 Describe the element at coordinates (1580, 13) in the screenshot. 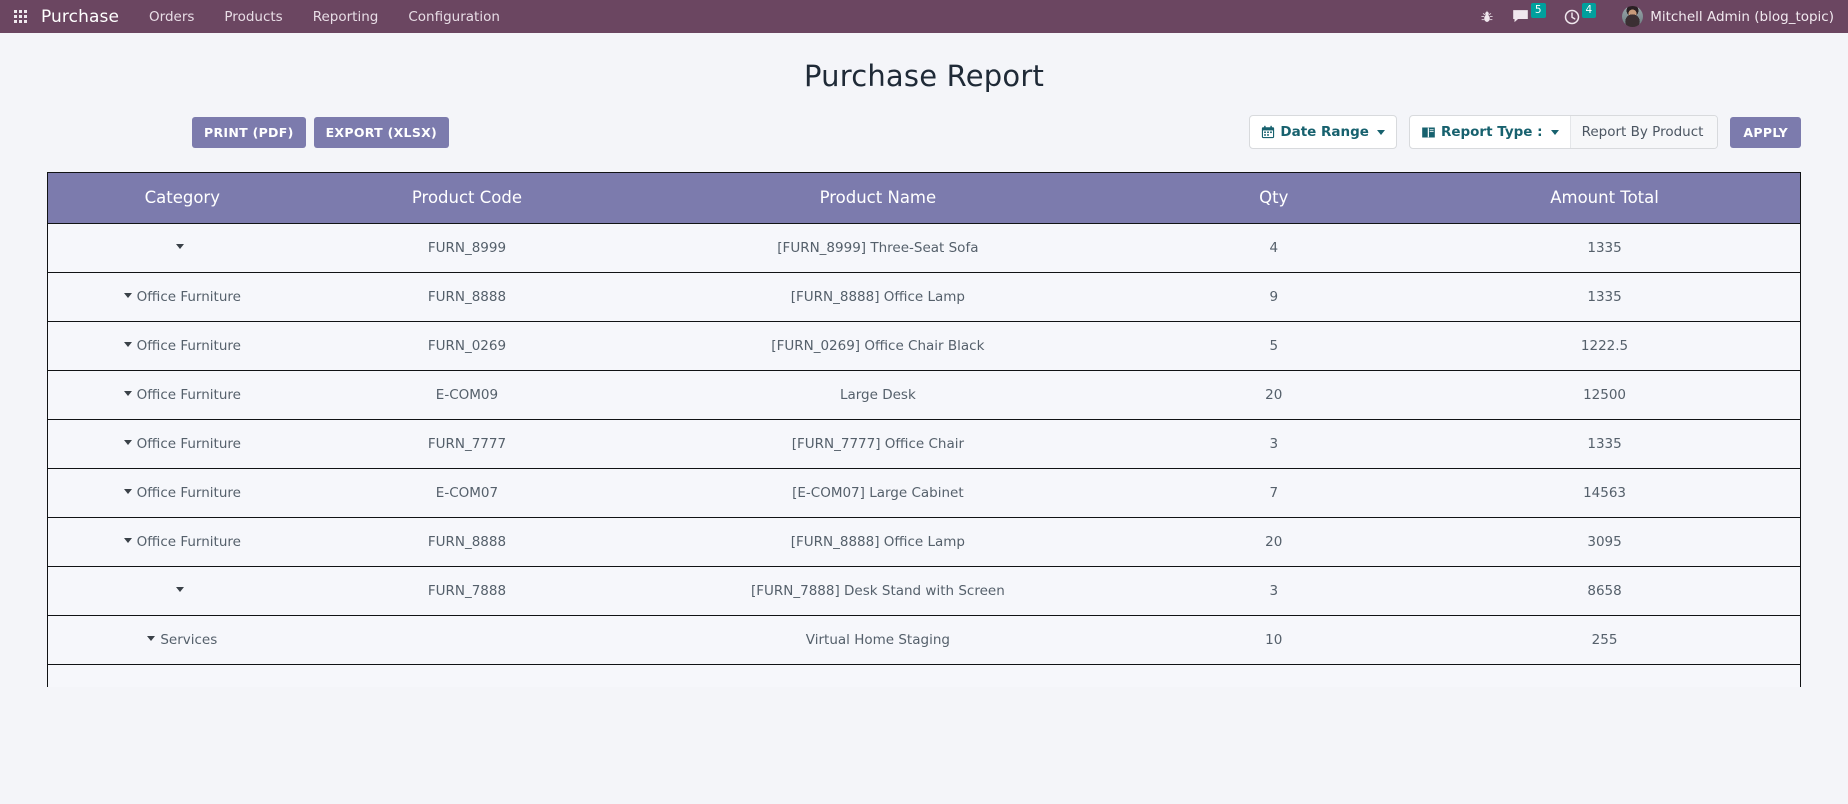

I see `activities-icon-group: 4` at that location.